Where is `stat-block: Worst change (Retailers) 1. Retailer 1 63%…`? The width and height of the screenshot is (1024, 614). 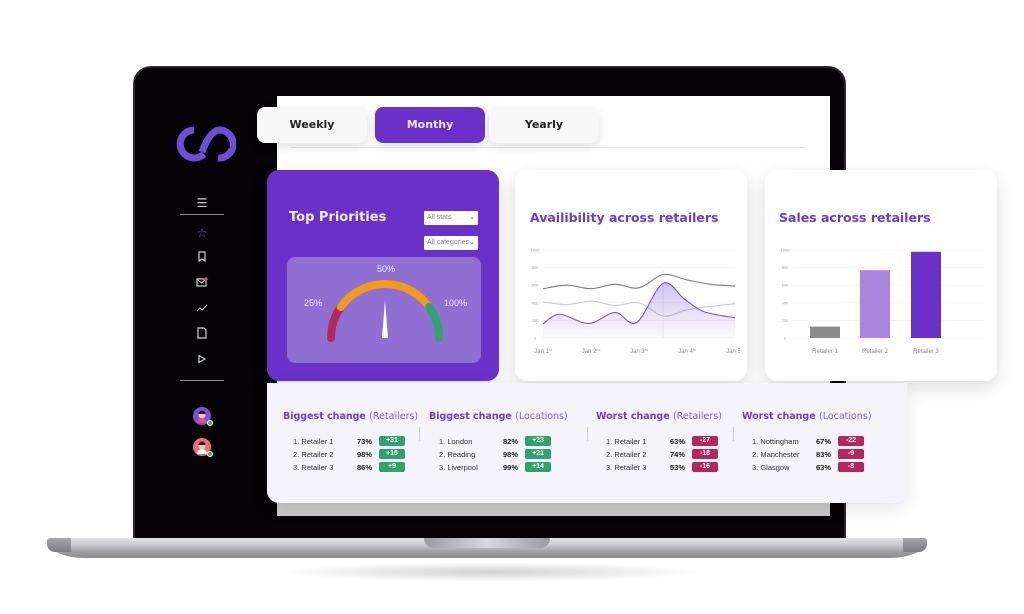
stat-block: Worst change (Retailers) 1. Retailer 1 63%… is located at coordinates (659, 441).